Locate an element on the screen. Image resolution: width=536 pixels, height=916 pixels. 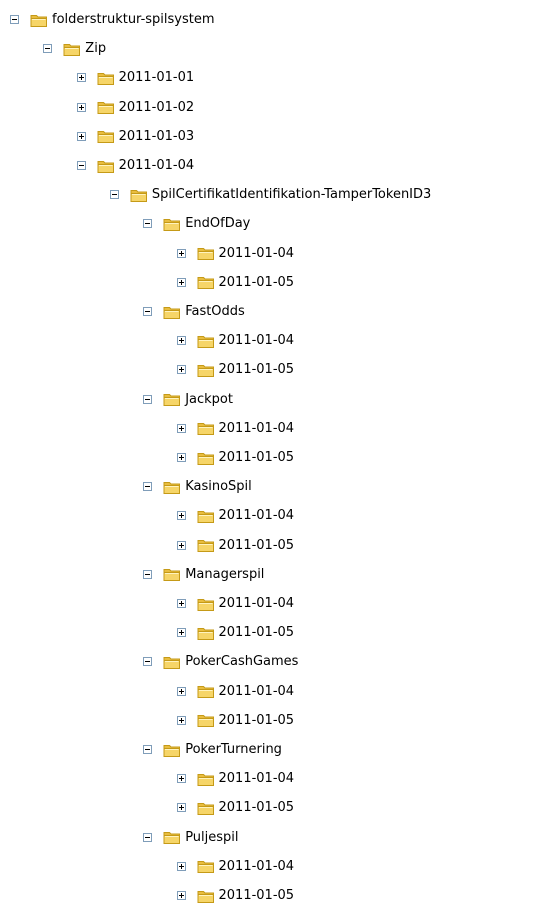
tree-item: folderstruktur-spilsystem is located at coordinates (112, 19).